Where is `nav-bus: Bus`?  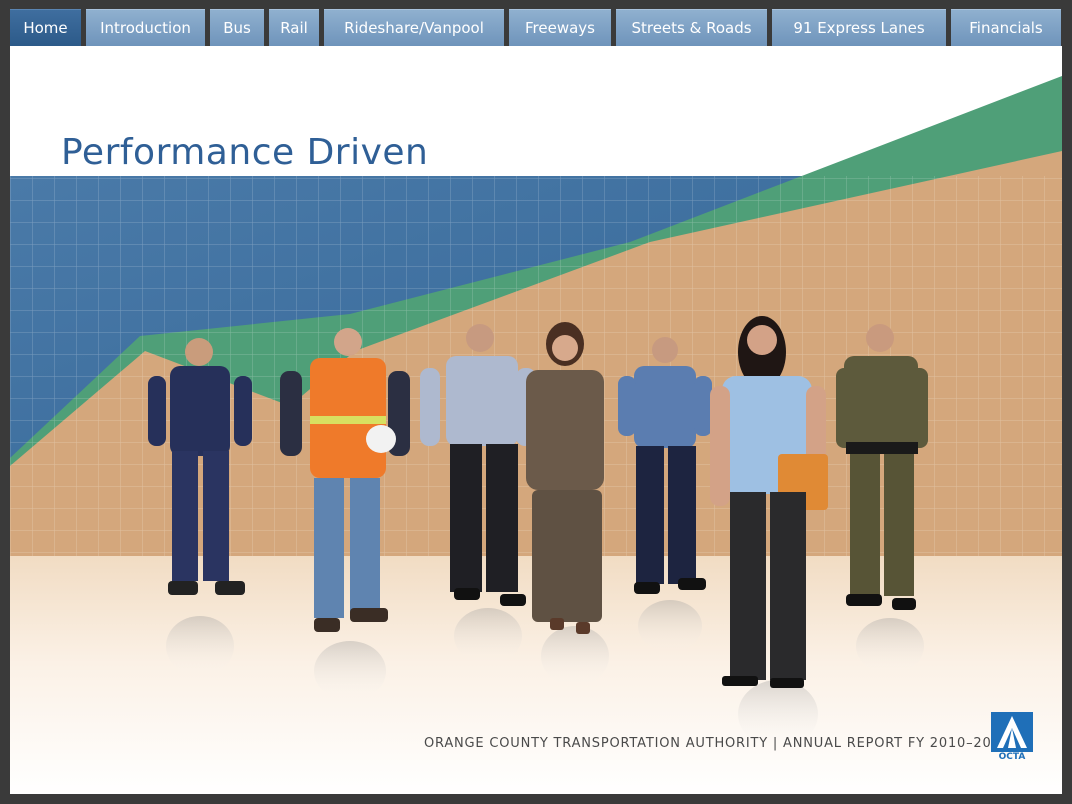
nav-bus: Bus is located at coordinates (237, 27).